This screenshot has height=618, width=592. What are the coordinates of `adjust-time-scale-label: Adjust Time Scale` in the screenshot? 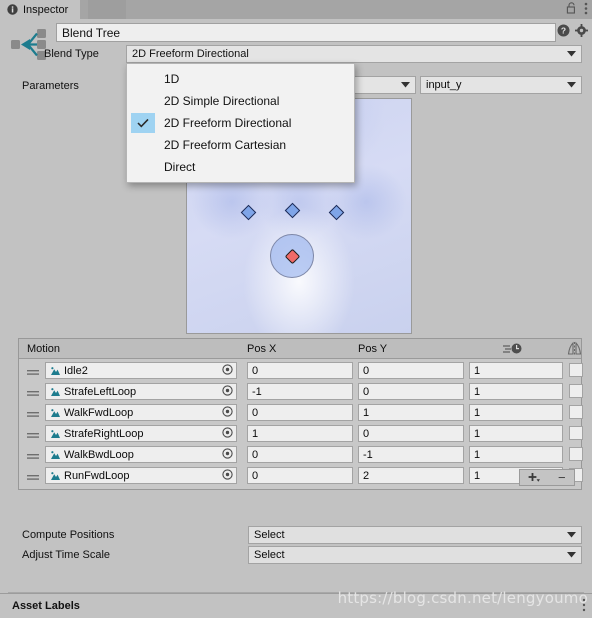 It's located at (66, 555).